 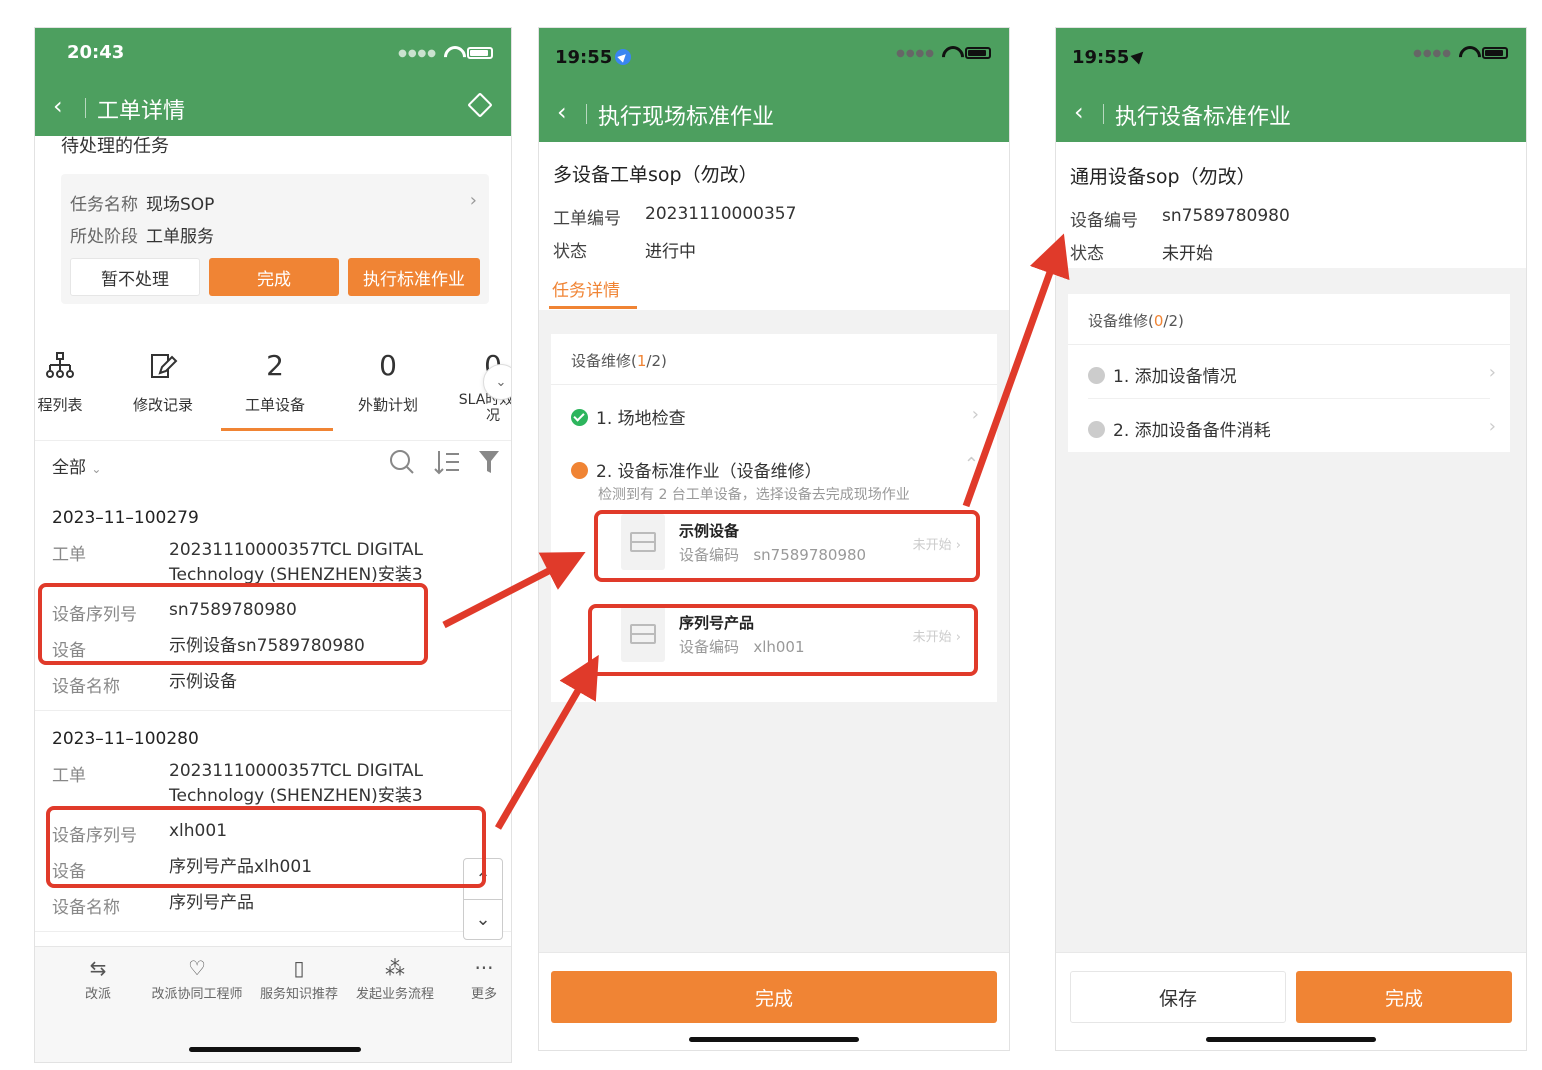 What do you see at coordinates (1016, 370) in the screenshot?
I see `arrow-to-device-sop` at bounding box center [1016, 370].